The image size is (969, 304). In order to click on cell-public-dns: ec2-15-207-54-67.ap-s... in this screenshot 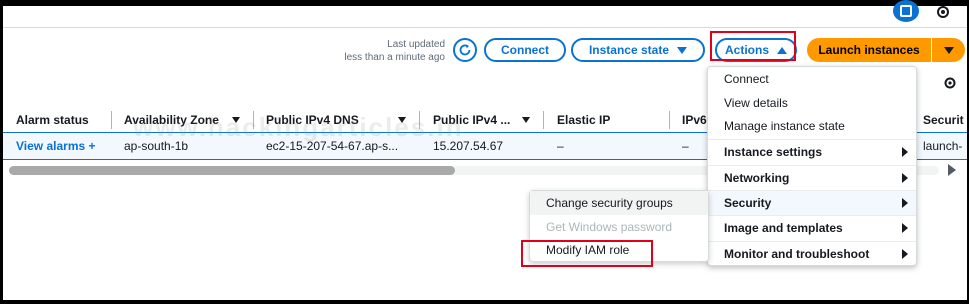, I will do `click(332, 146)`.